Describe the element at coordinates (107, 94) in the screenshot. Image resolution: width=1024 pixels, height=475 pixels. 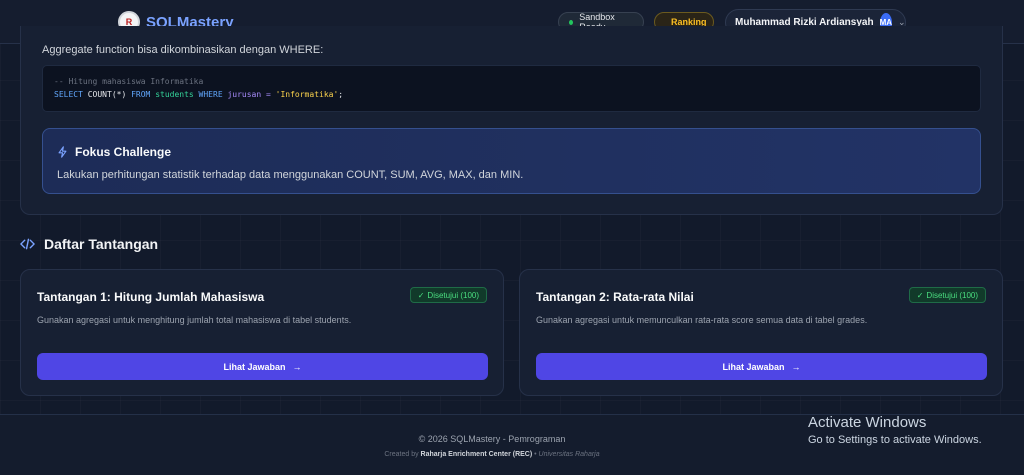
I see `code-function: COUNT(*)` at that location.